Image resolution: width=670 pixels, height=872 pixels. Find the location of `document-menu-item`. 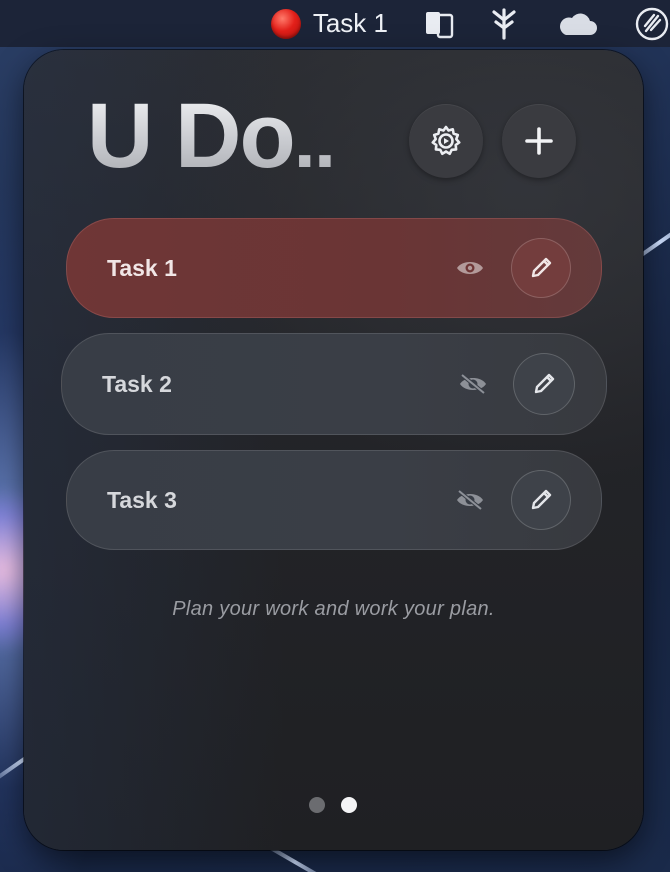

document-menu-item is located at coordinates (440, 23).